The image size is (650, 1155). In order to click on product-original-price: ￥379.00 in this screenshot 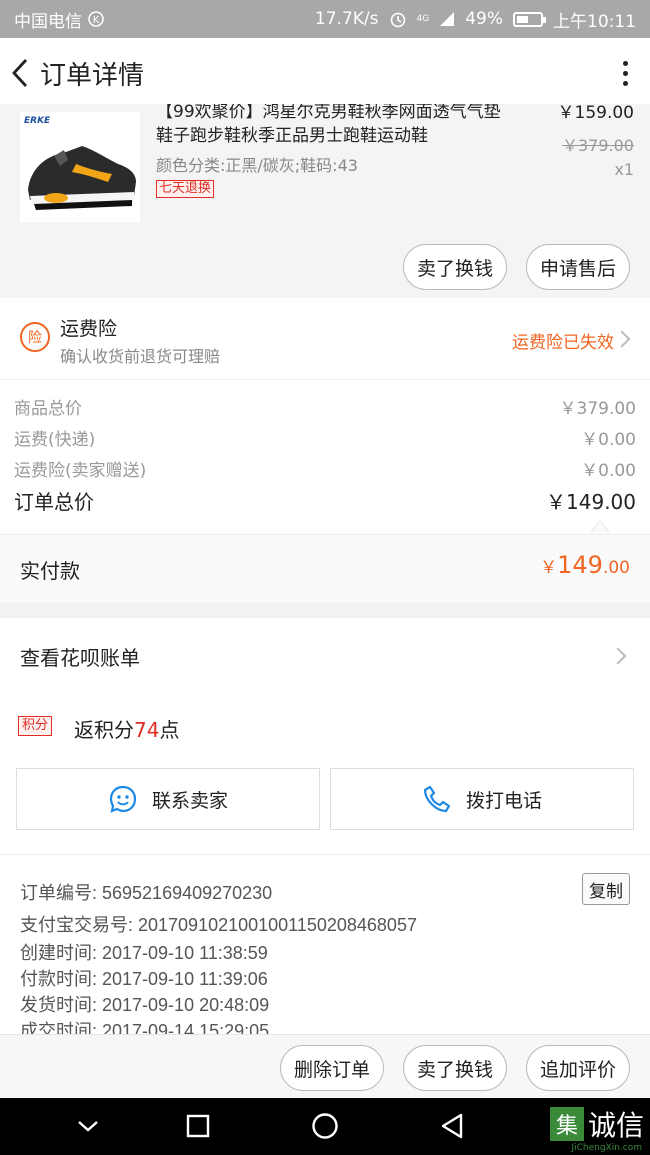, I will do `click(598, 145)`.